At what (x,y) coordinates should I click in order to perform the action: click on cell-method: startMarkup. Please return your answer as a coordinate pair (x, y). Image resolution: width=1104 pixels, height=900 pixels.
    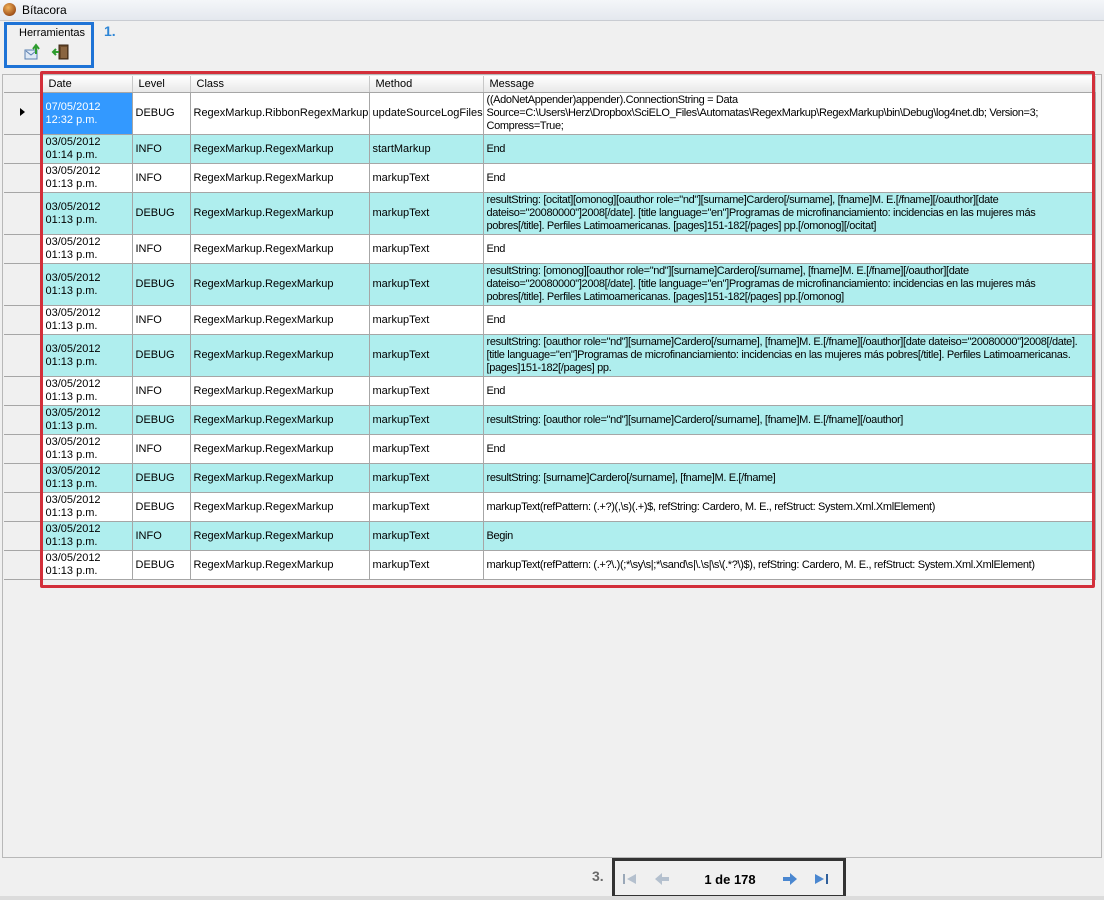
    Looking at the image, I should click on (426, 149).